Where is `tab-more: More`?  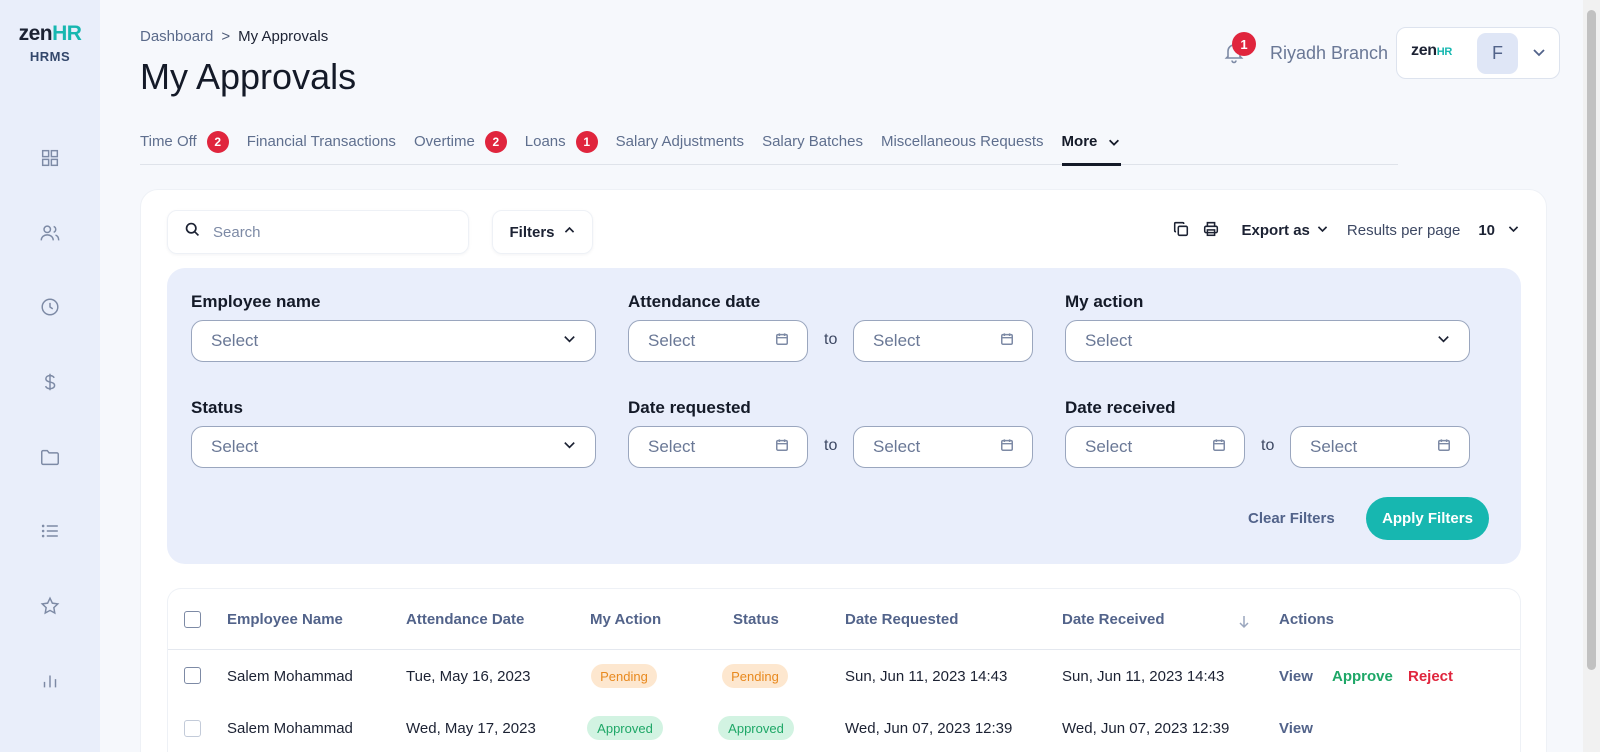
tab-more: More is located at coordinates (1091, 148).